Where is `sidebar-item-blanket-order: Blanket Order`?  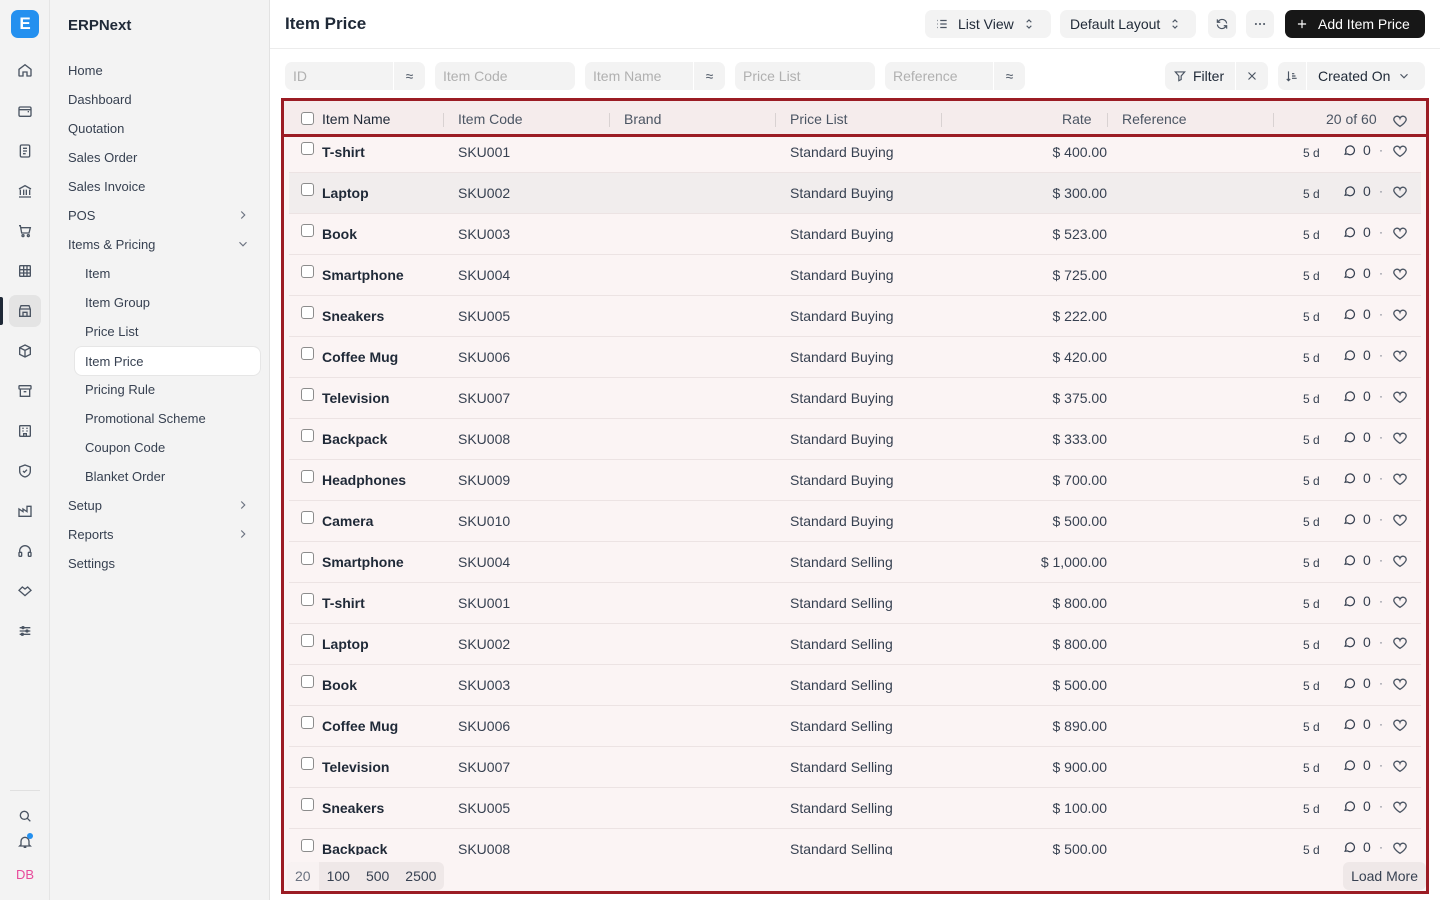
sidebar-item-blanket-order: Blanket Order is located at coordinates (172, 476).